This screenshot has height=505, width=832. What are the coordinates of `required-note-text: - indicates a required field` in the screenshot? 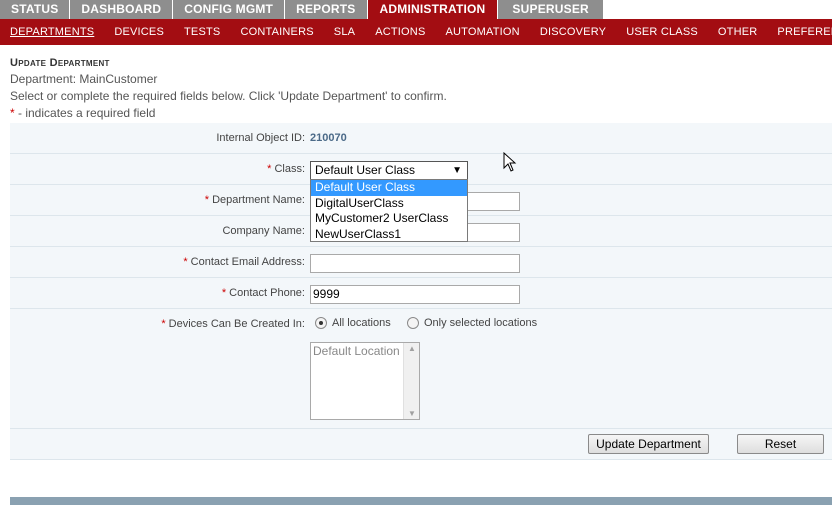 It's located at (85, 113).